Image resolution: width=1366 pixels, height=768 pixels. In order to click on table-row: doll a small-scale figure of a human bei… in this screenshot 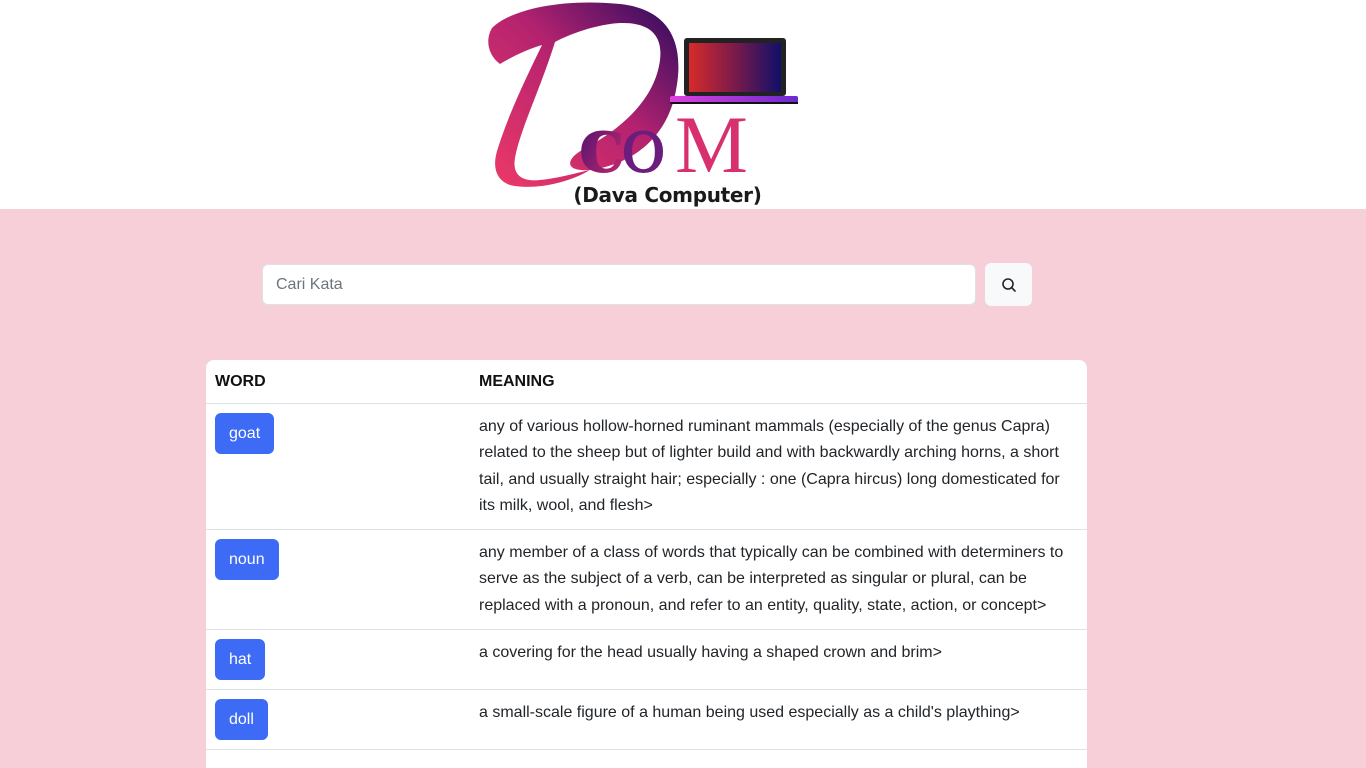, I will do `click(646, 720)`.